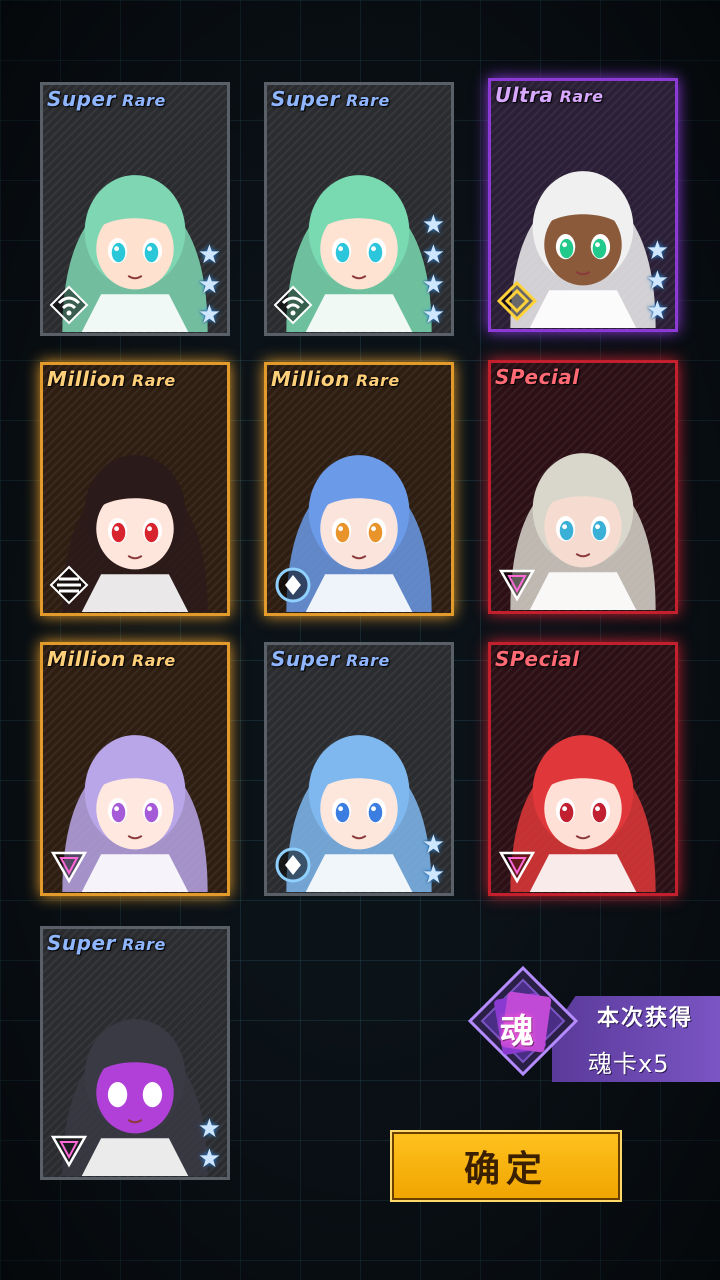  I want to click on rarity-label: Ultra Rare, so click(549, 95).